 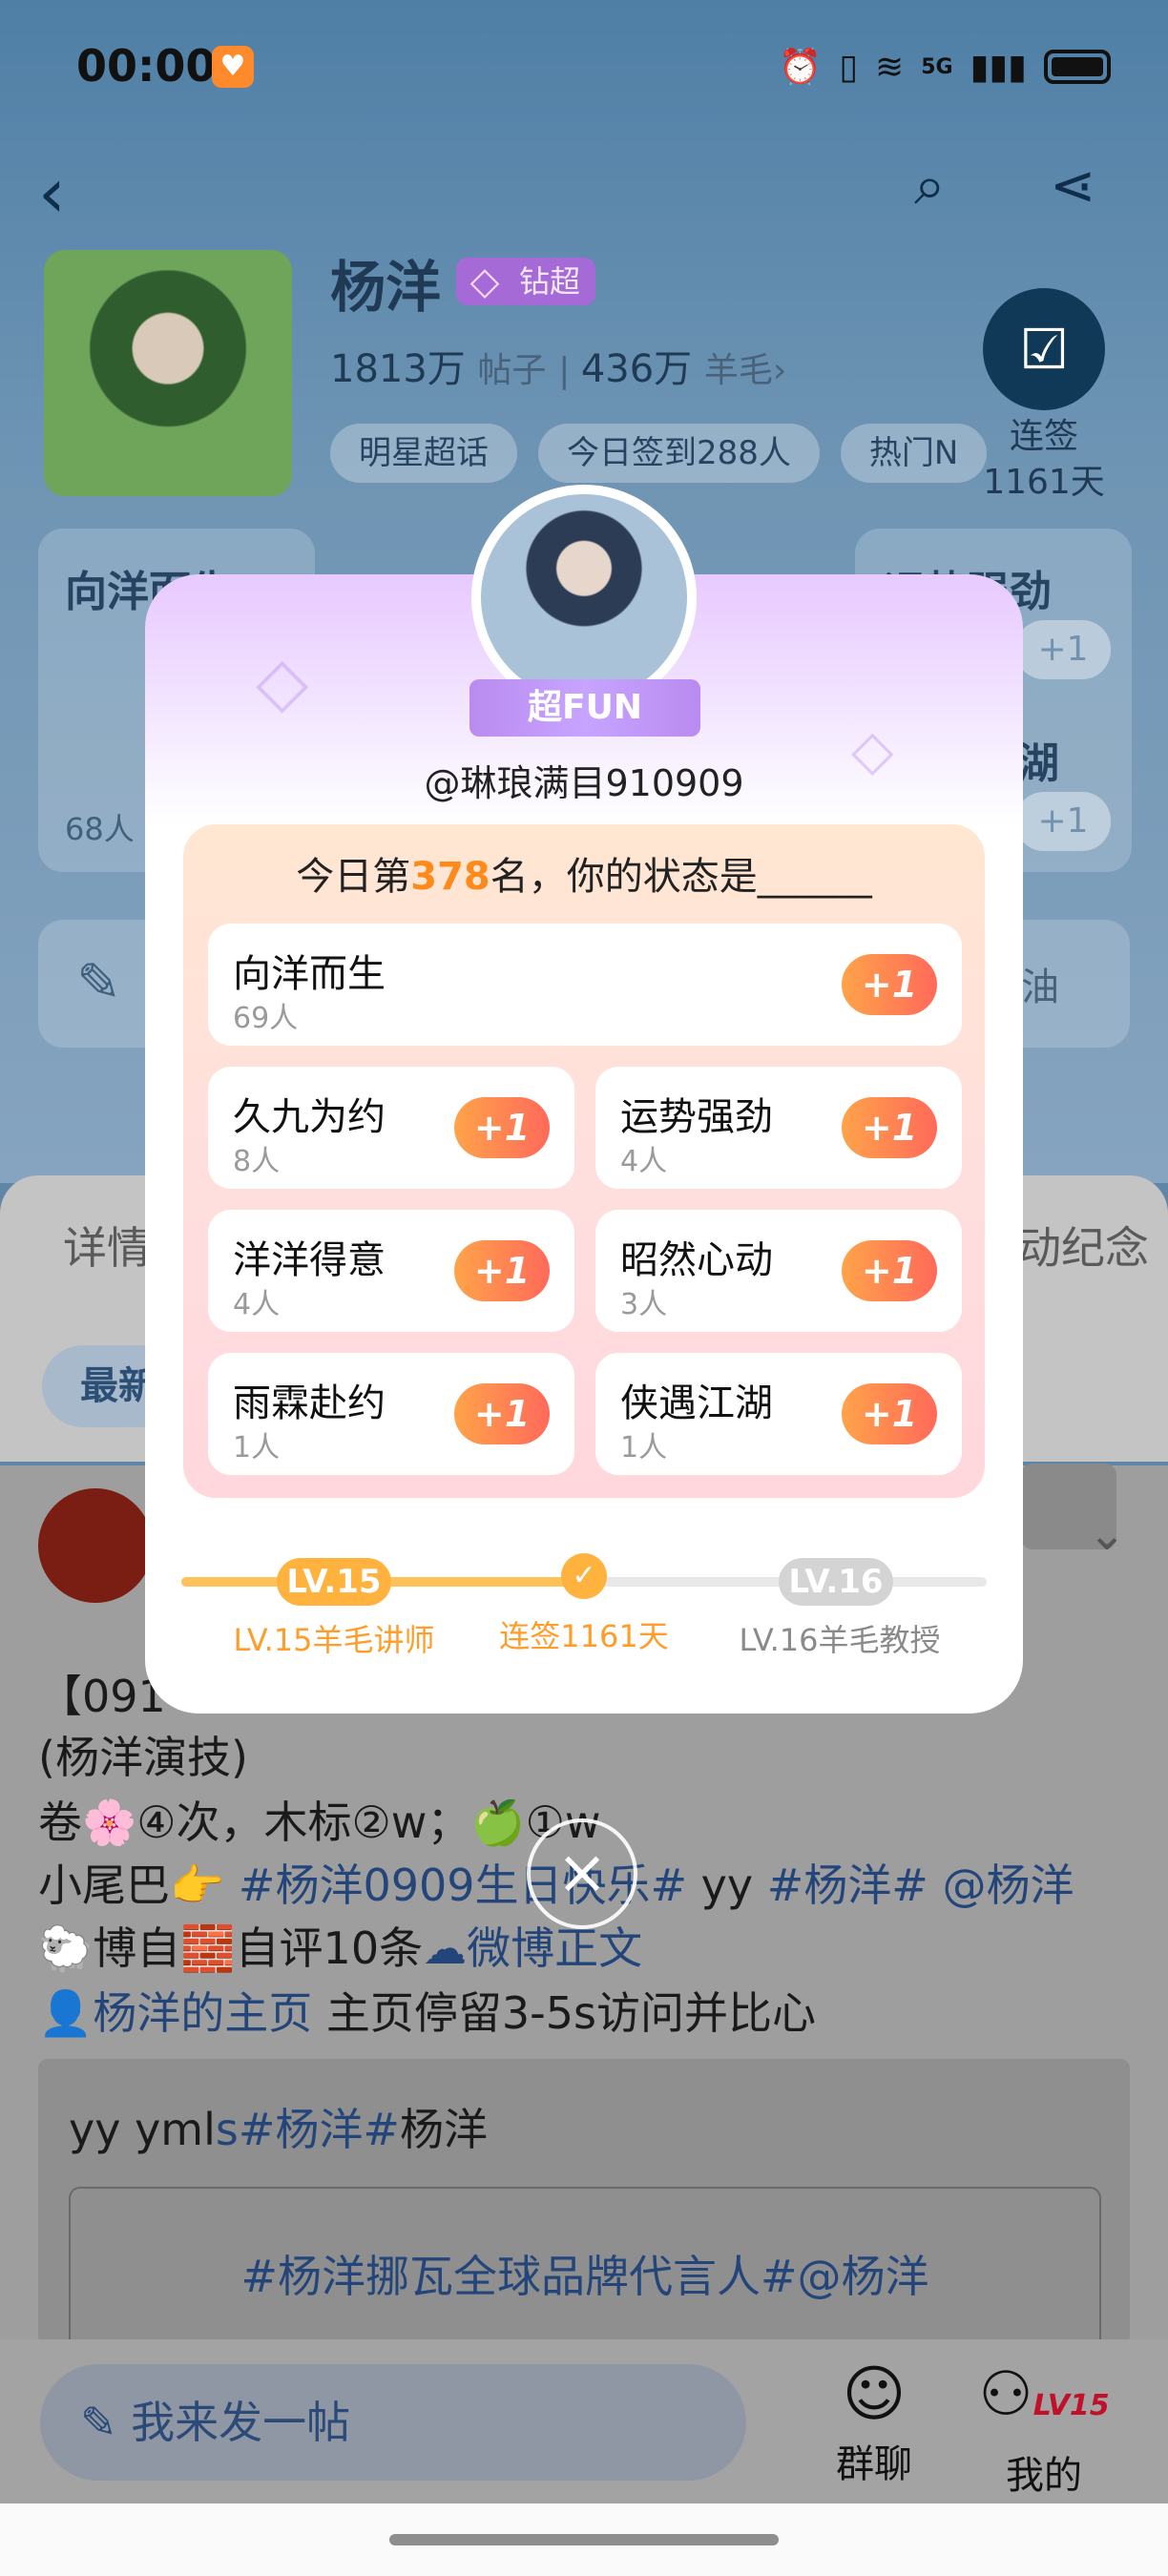 What do you see at coordinates (168, 373) in the screenshot?
I see `topic-avatar` at bounding box center [168, 373].